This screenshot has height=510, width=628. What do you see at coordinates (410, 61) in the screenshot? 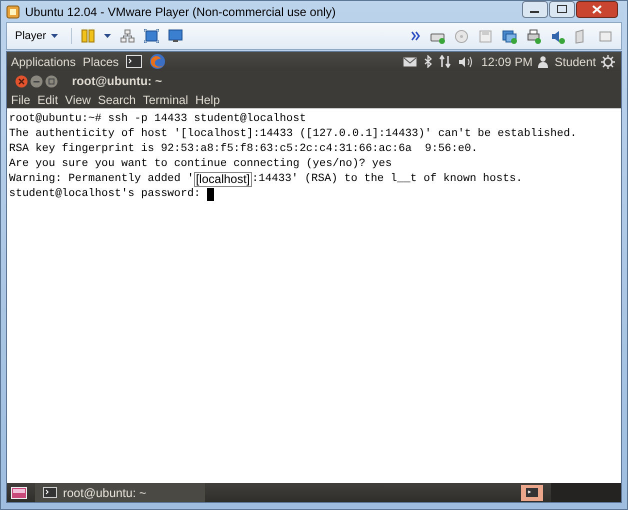
I see `mail-icon` at bounding box center [410, 61].